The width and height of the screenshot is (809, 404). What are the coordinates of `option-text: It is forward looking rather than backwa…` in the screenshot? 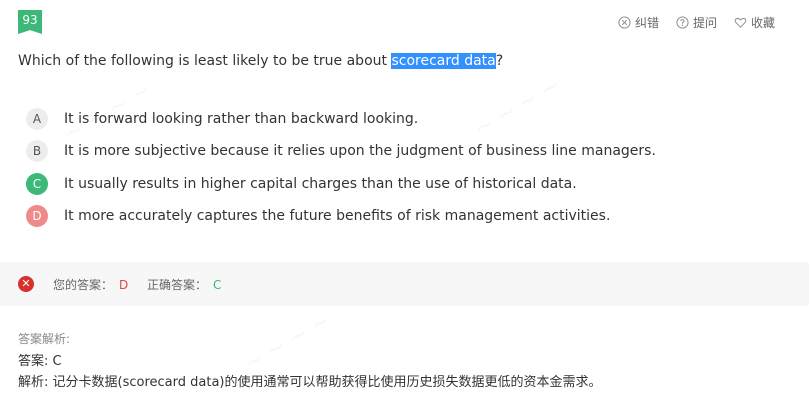 It's located at (241, 119).